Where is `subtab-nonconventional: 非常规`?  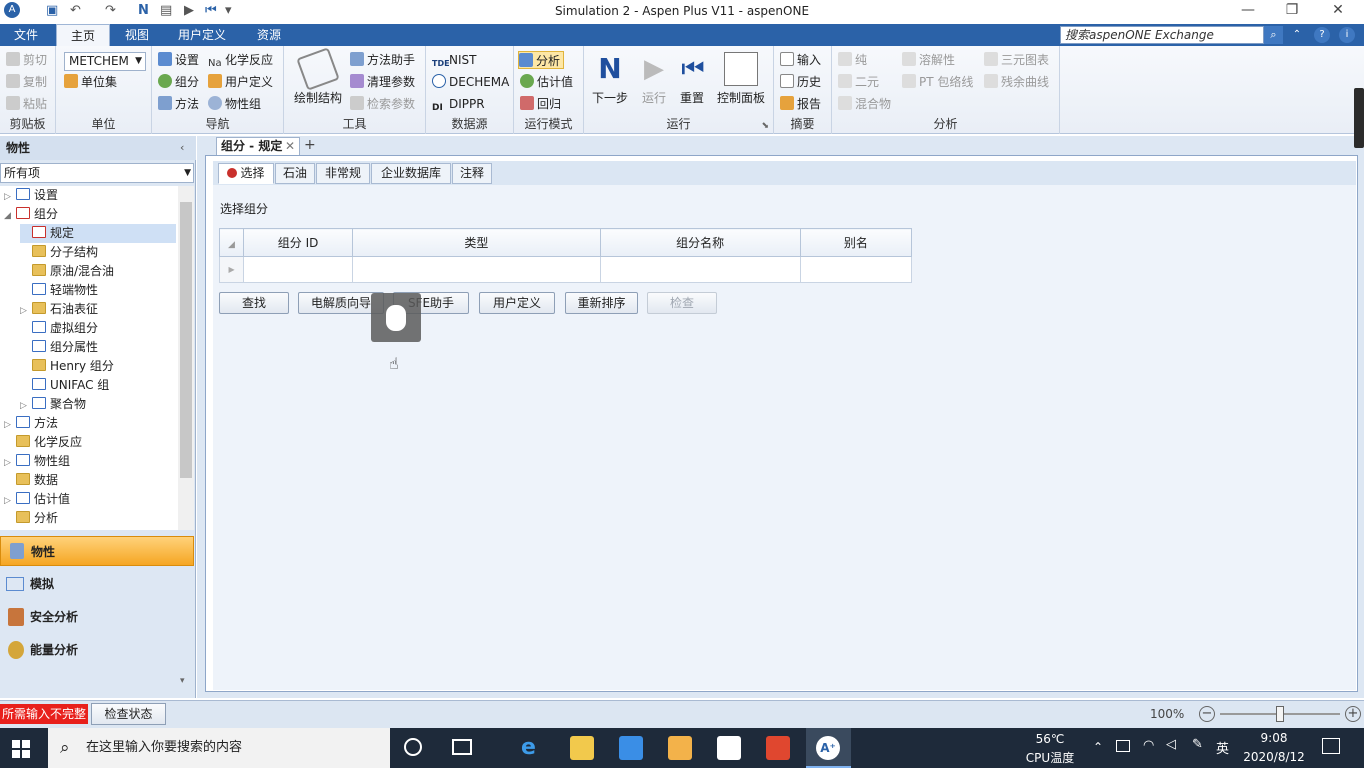 subtab-nonconventional: 非常规 is located at coordinates (343, 173).